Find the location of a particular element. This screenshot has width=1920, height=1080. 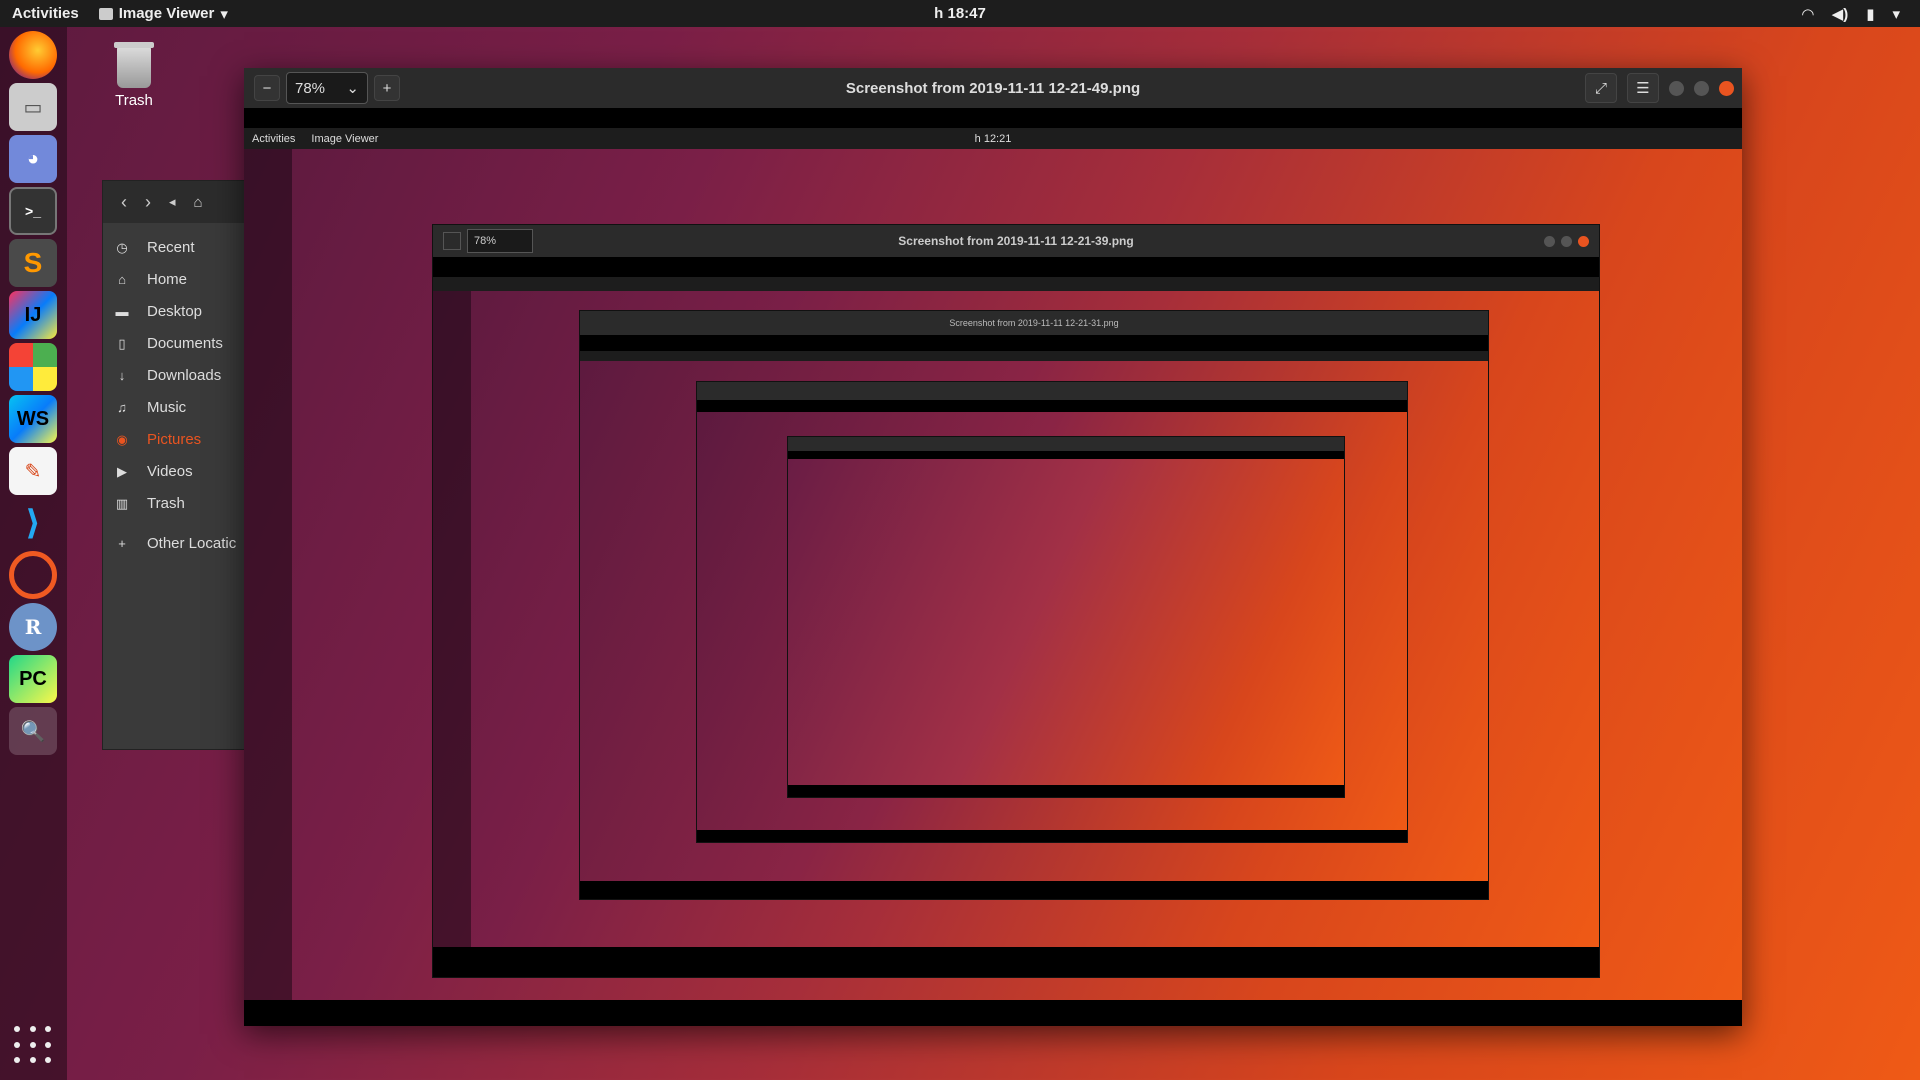

sidebar-item-pictures: ◉ Pictures is located at coordinates (177, 439).